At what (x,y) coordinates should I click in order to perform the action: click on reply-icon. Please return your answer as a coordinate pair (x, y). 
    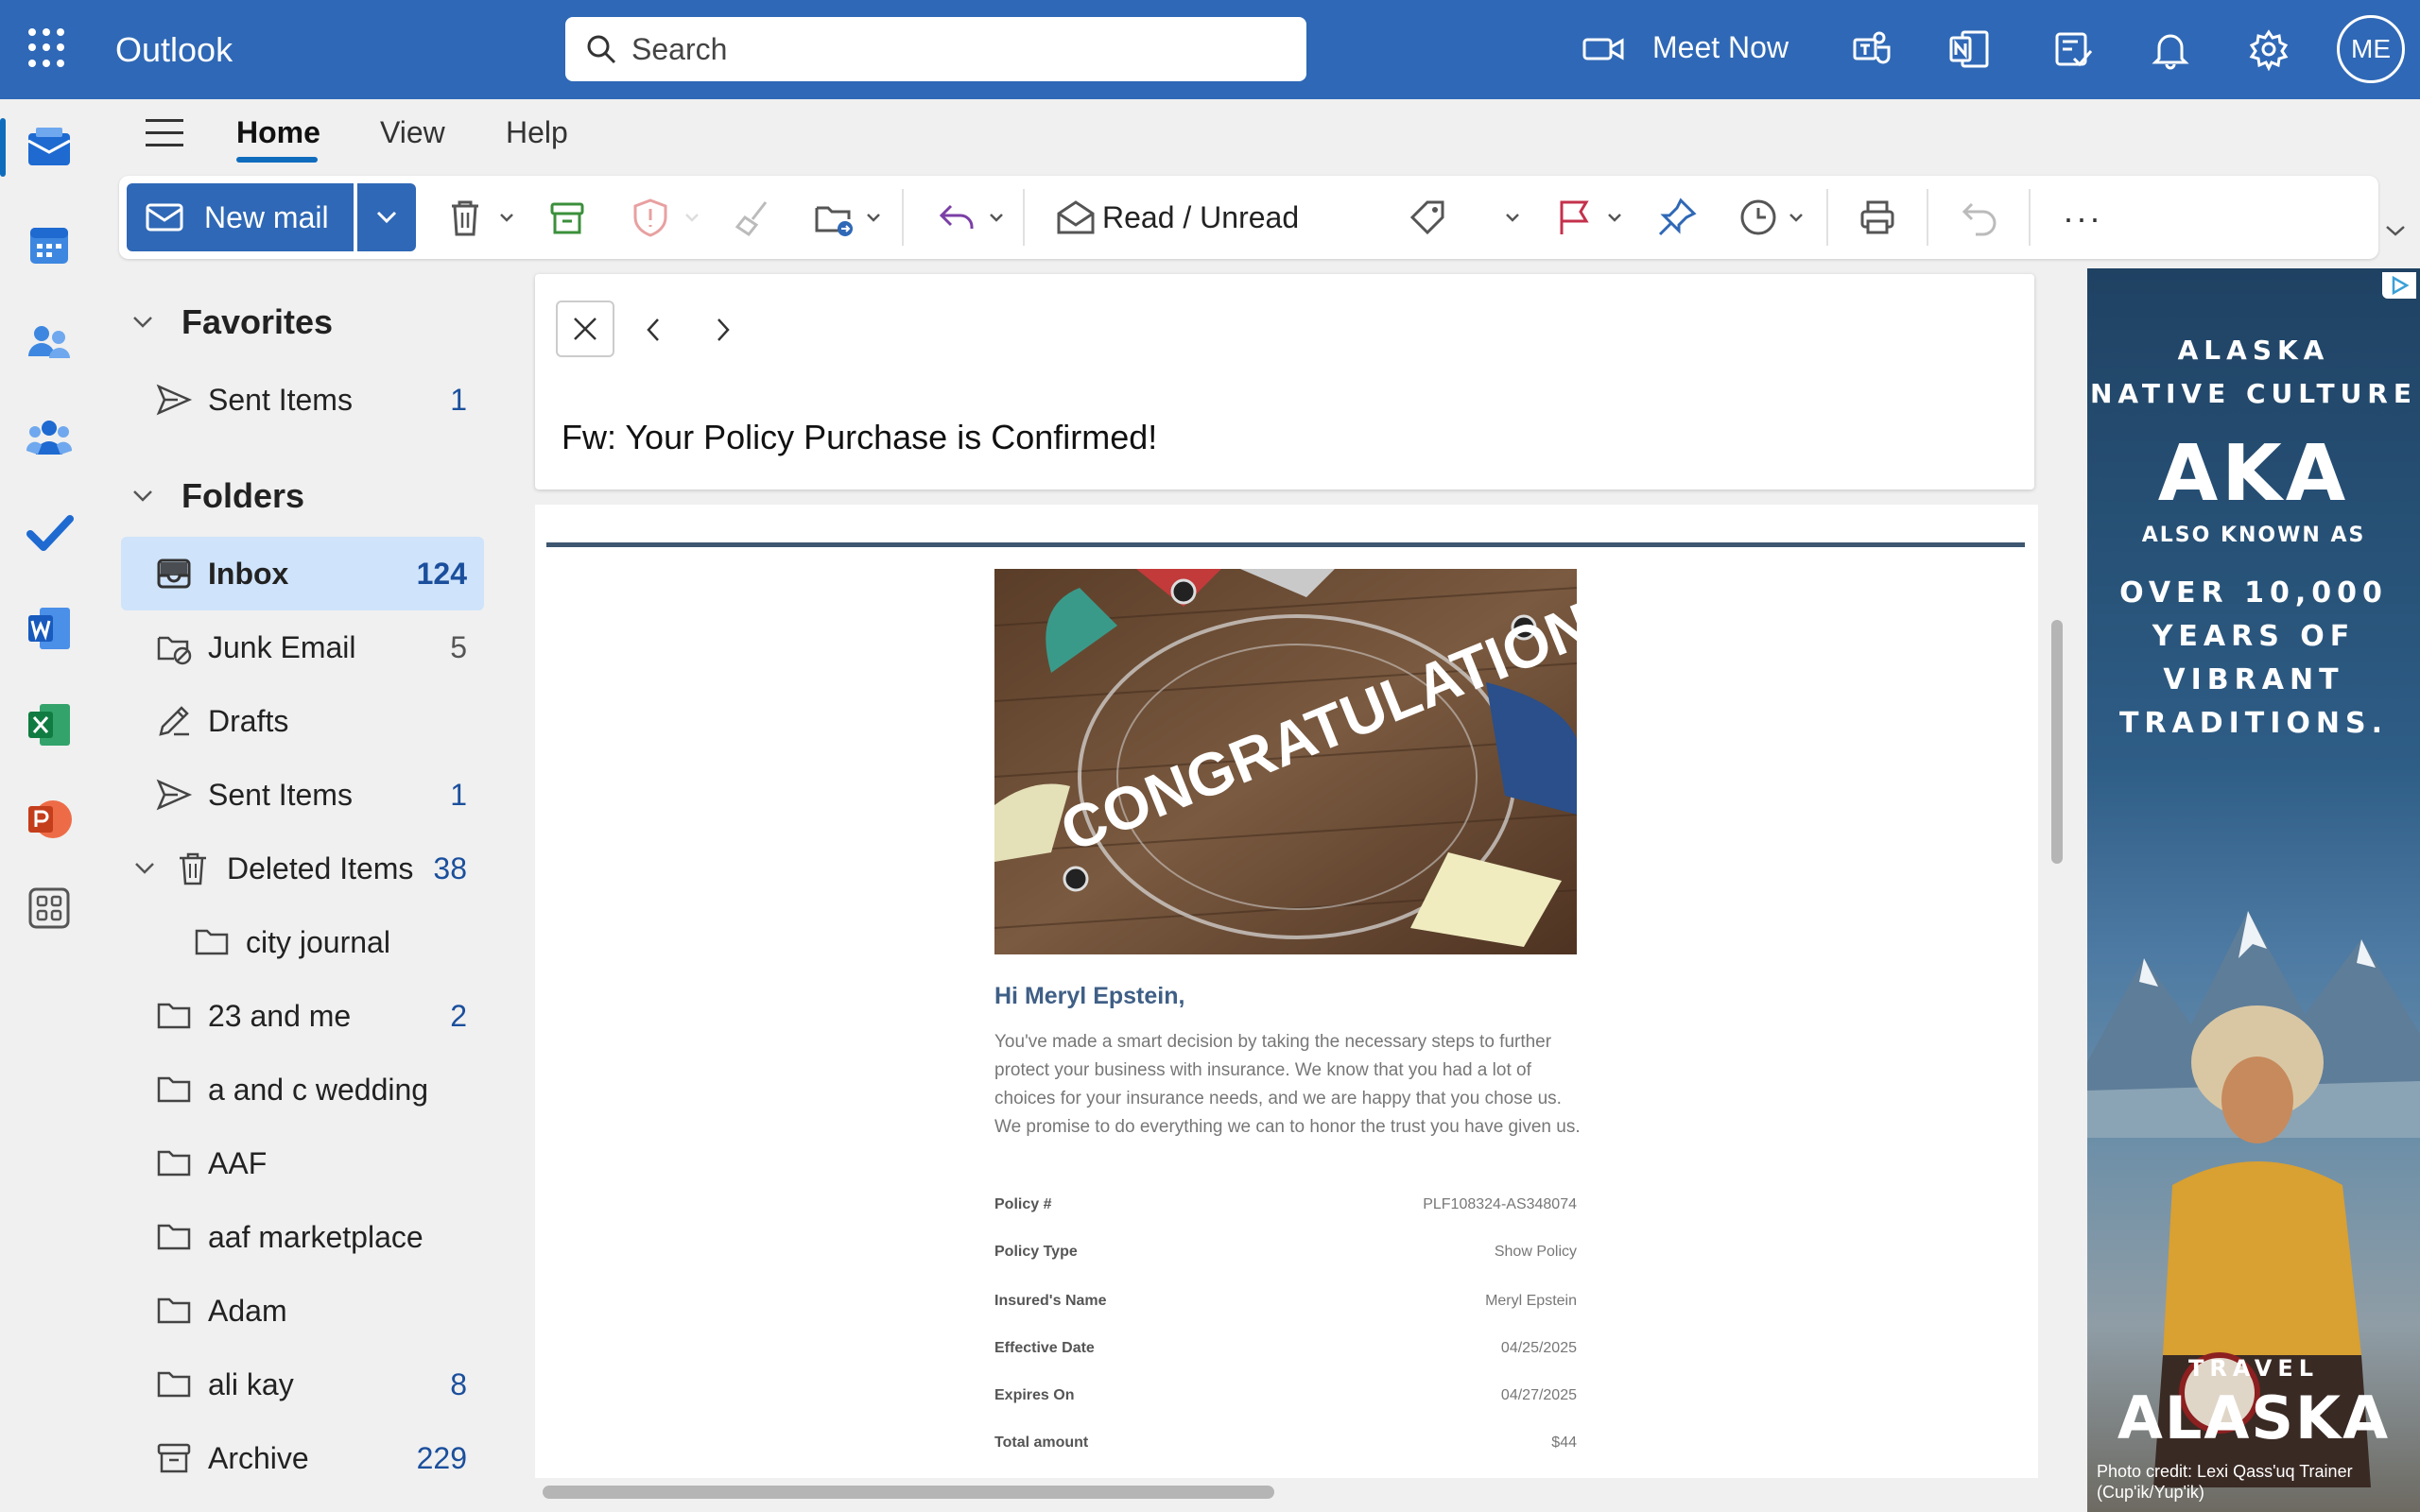
    Looking at the image, I should click on (956, 217).